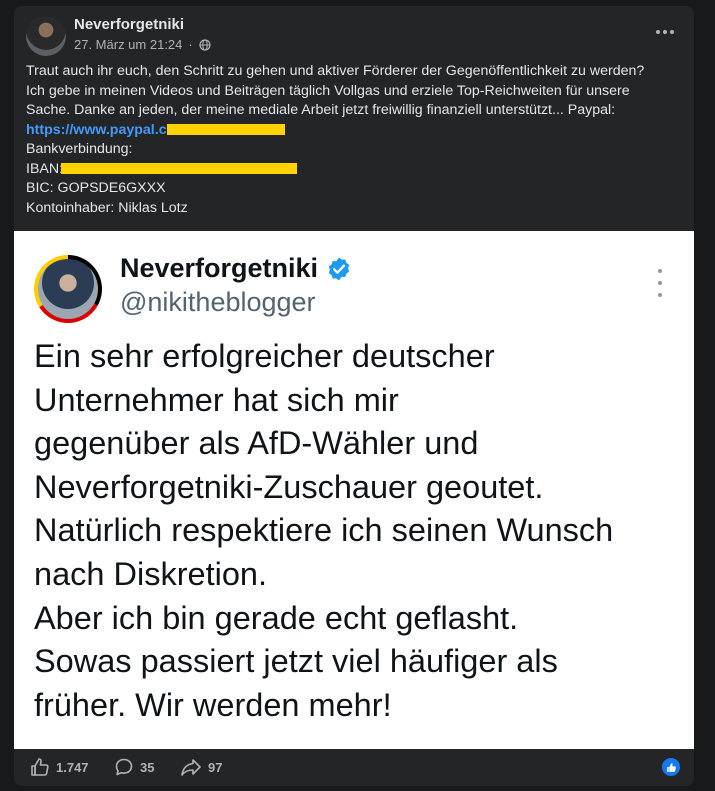 This screenshot has width=715, height=791. I want to click on author-avatar, so click(46, 36).